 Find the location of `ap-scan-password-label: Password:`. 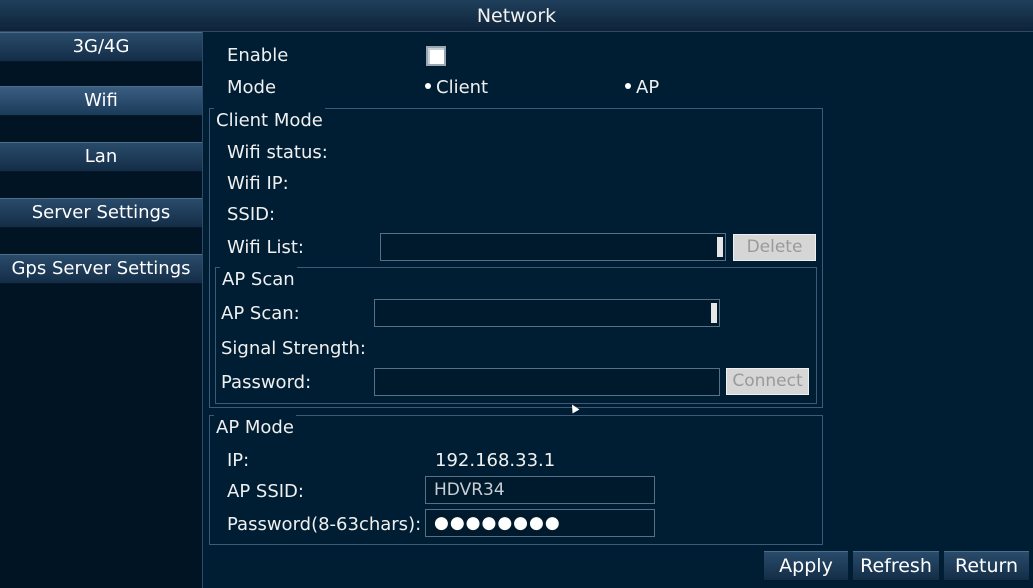

ap-scan-password-label: Password: is located at coordinates (266, 382).